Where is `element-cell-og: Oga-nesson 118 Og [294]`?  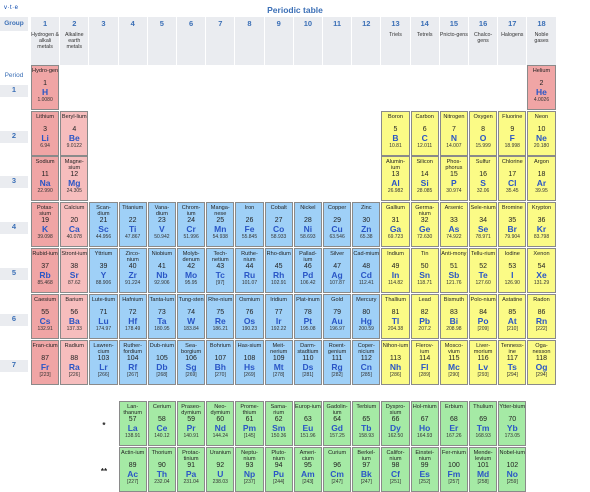 element-cell-og: Oga-nesson 118 Og [294] is located at coordinates (541, 362).